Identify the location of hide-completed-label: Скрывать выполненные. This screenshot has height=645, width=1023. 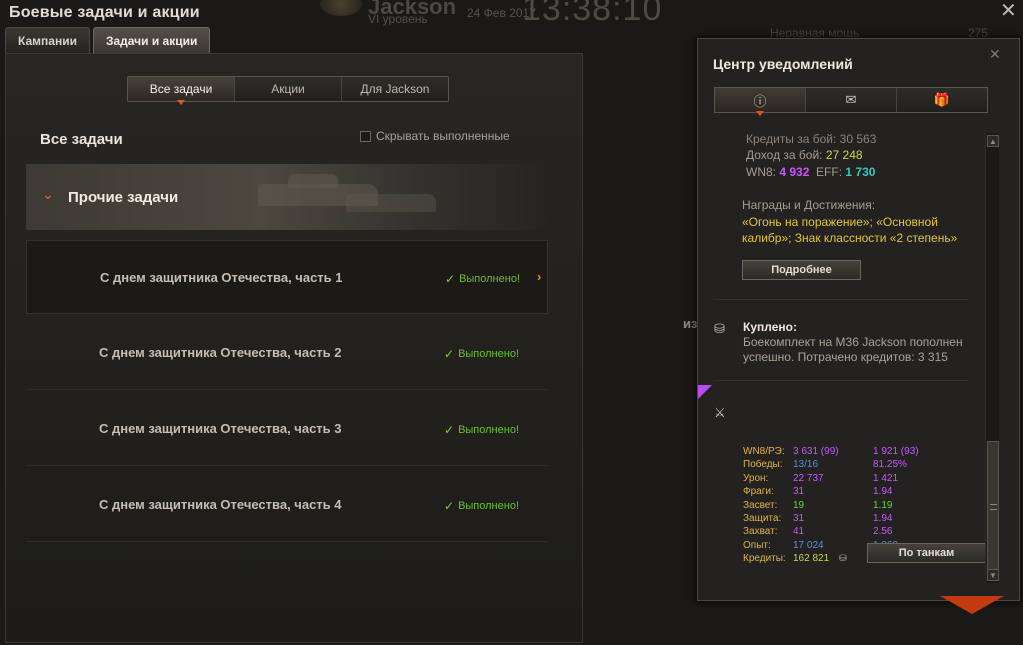
(443, 136).